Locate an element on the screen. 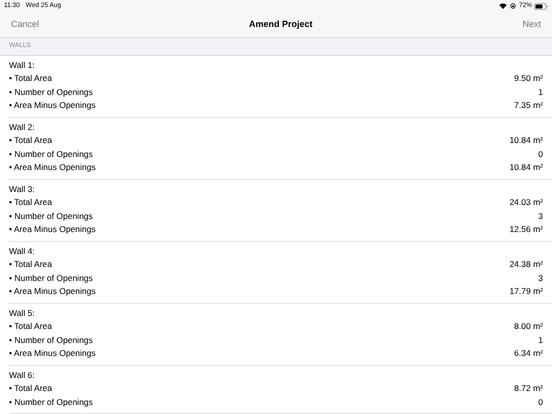 The width and height of the screenshot is (552, 414). row-value: 6.34 m² is located at coordinates (528, 353).